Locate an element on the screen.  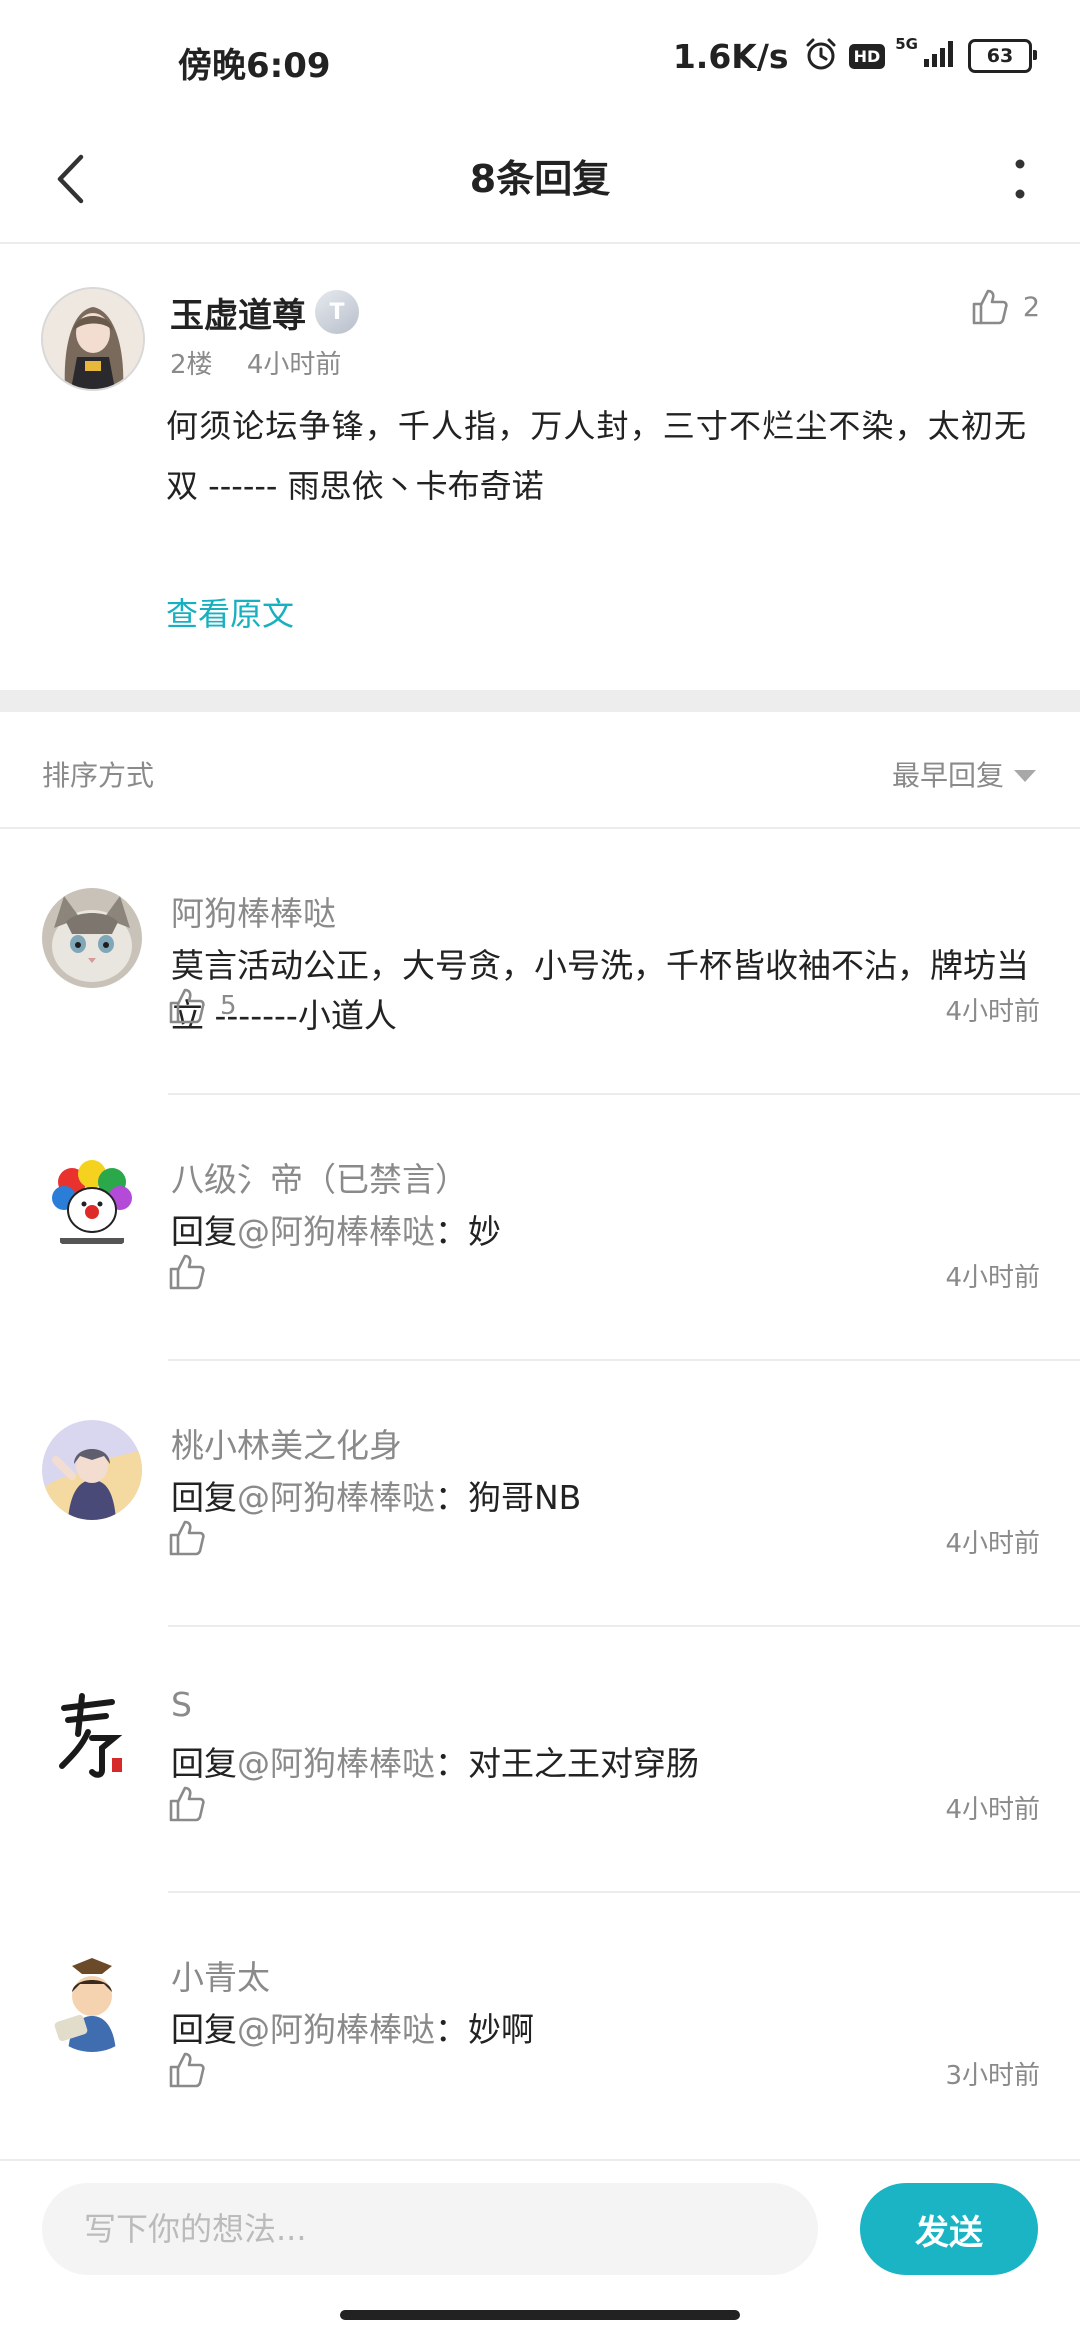
nav-bar: 8条回复 is located at coordinates (540, 182).